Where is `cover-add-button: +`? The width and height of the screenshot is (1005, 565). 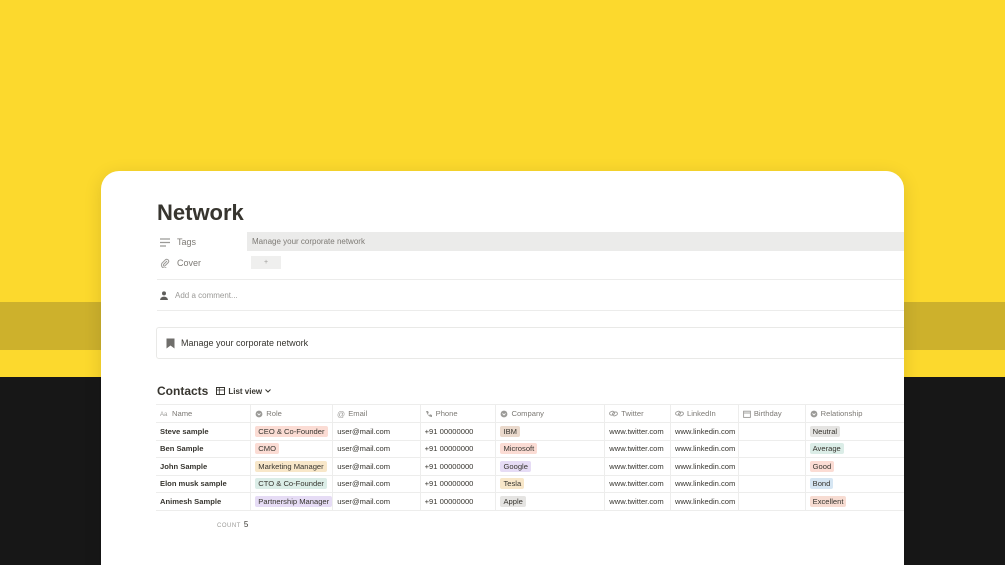 cover-add-button: + is located at coordinates (266, 262).